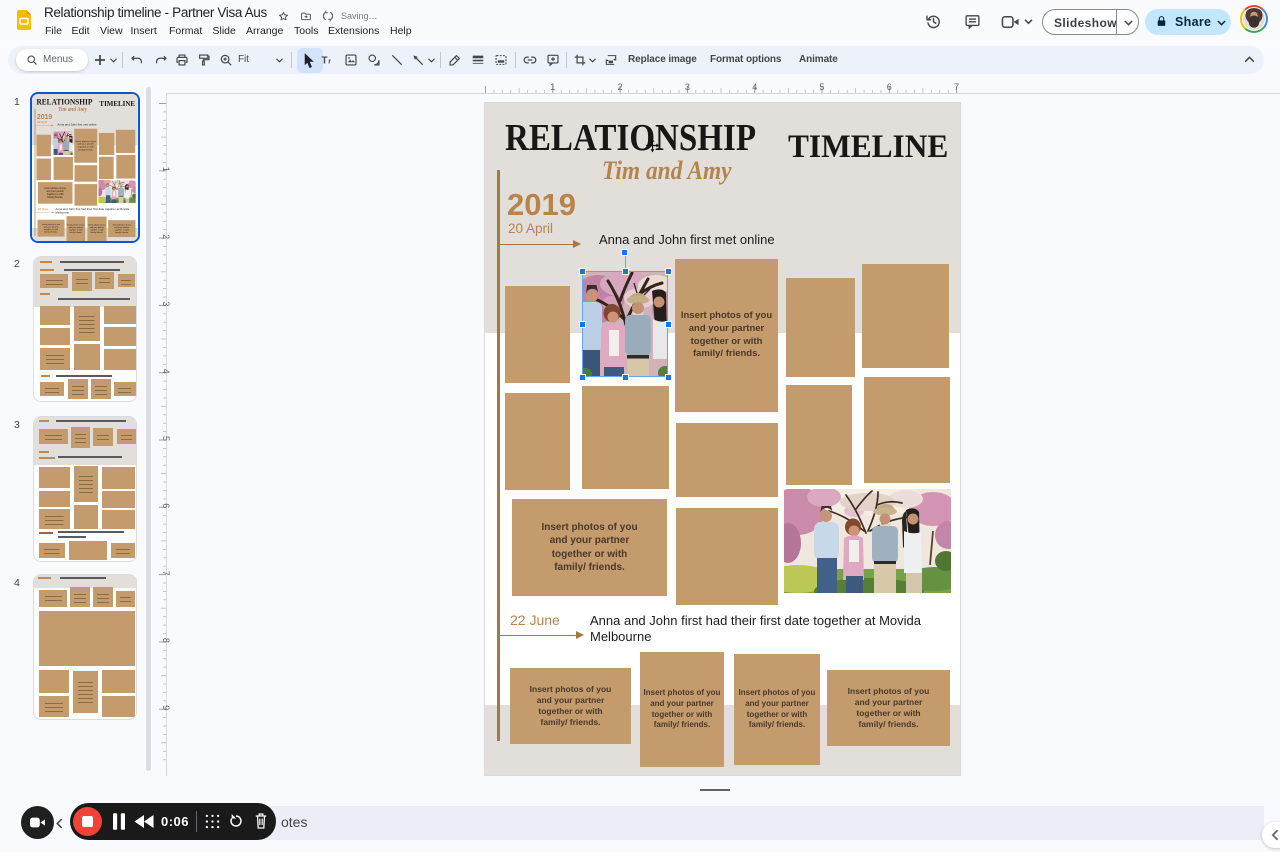 Image resolution: width=1280 pixels, height=852 pixels. I want to click on svg-text: r, so click(329, 62).